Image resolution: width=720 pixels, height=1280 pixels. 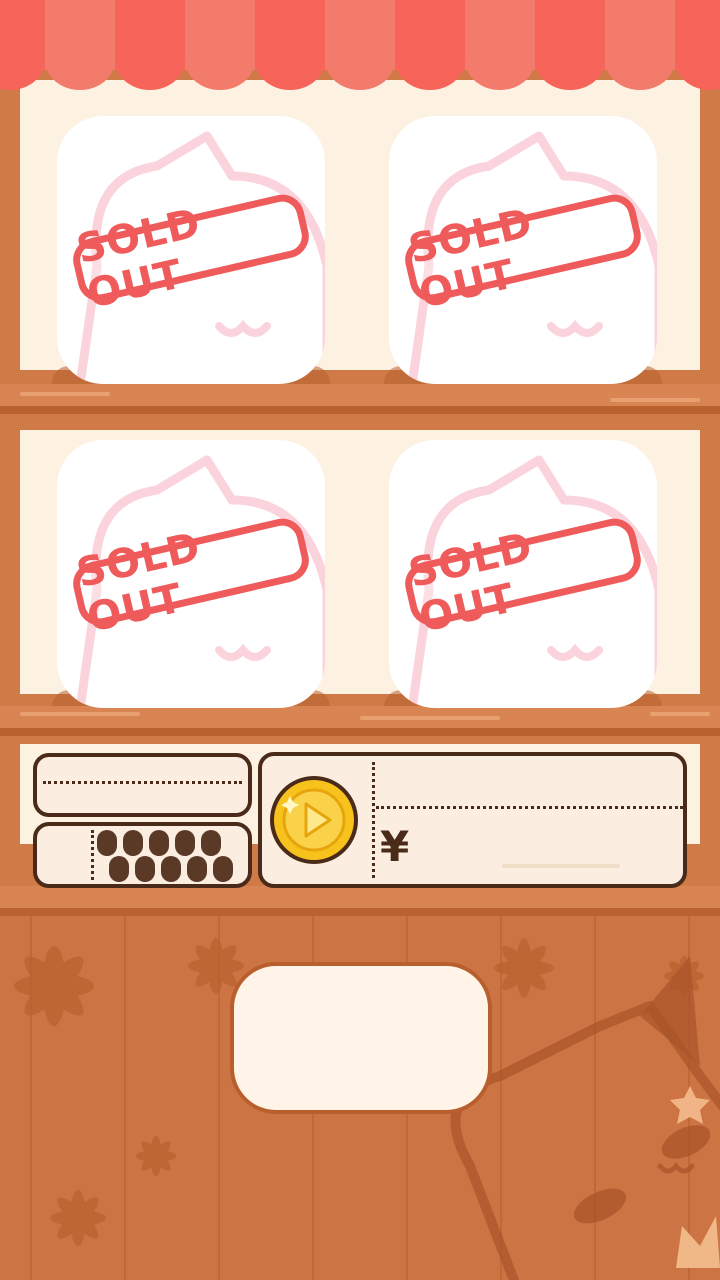 What do you see at coordinates (314, 820) in the screenshot?
I see `play-coin-icon` at bounding box center [314, 820].